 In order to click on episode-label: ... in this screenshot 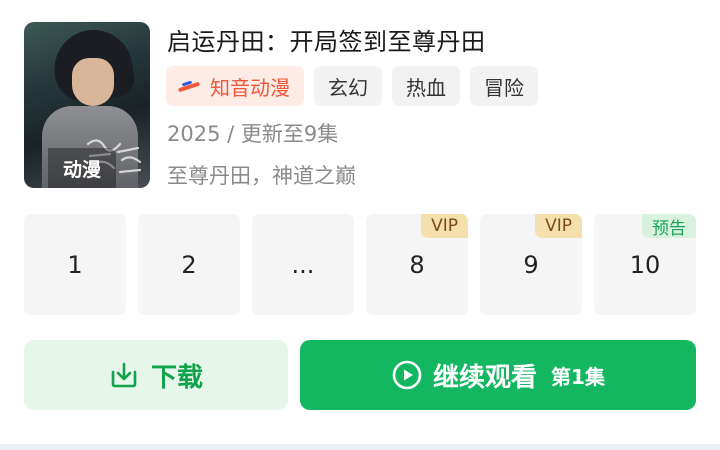, I will do `click(303, 264)`.